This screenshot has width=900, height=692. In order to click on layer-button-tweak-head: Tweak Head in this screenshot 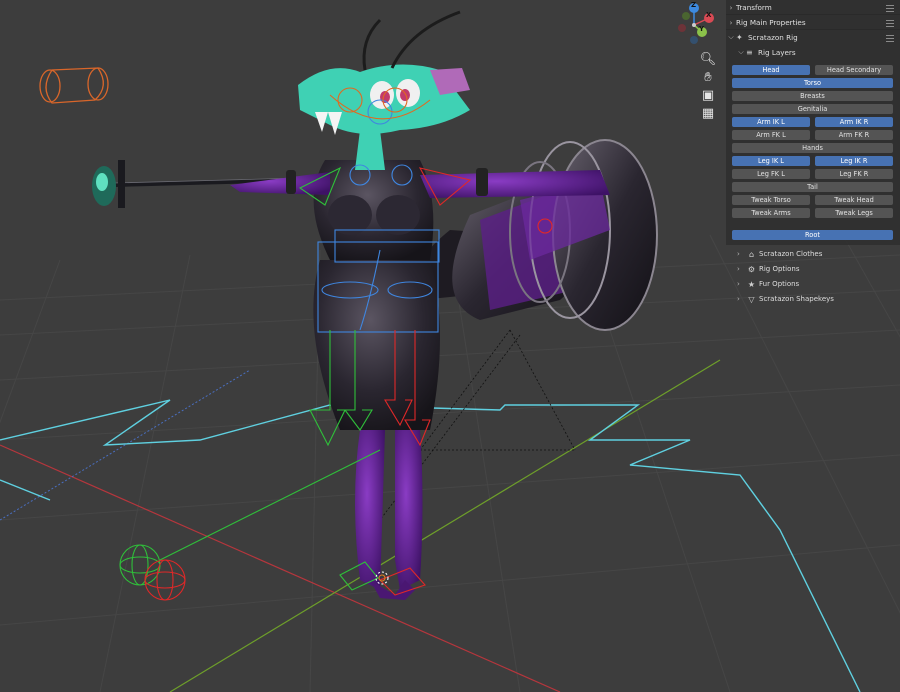, I will do `click(854, 200)`.